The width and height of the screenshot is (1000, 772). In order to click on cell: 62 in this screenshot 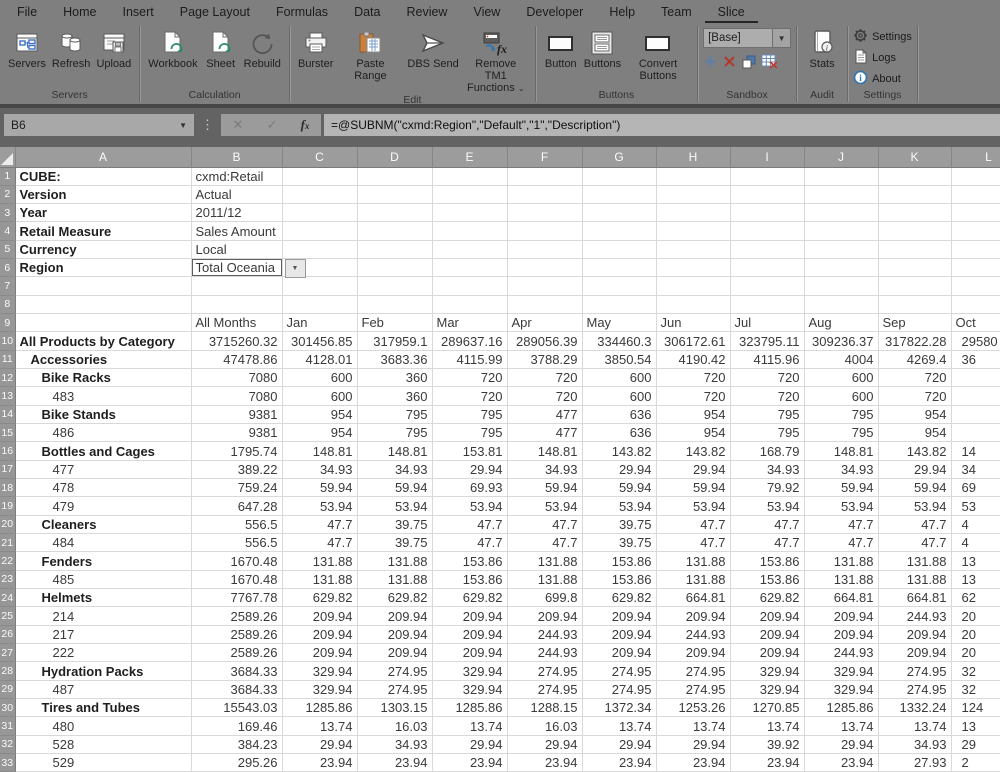, I will do `click(975, 598)`.